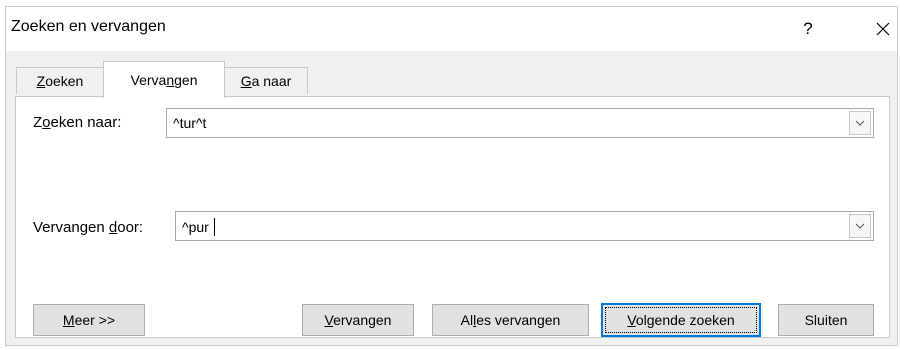 Image resolution: width=900 pixels, height=350 pixels. Describe the element at coordinates (214, 227) in the screenshot. I see `text-cursor` at that location.